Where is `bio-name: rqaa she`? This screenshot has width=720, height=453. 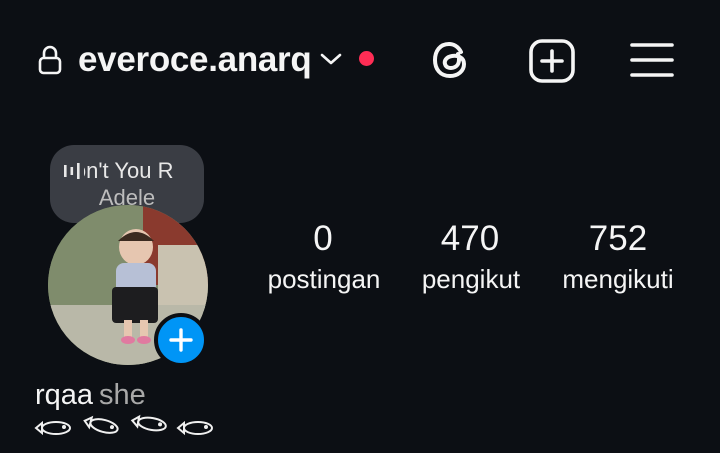
bio-name: rqaa she is located at coordinates (90, 395).